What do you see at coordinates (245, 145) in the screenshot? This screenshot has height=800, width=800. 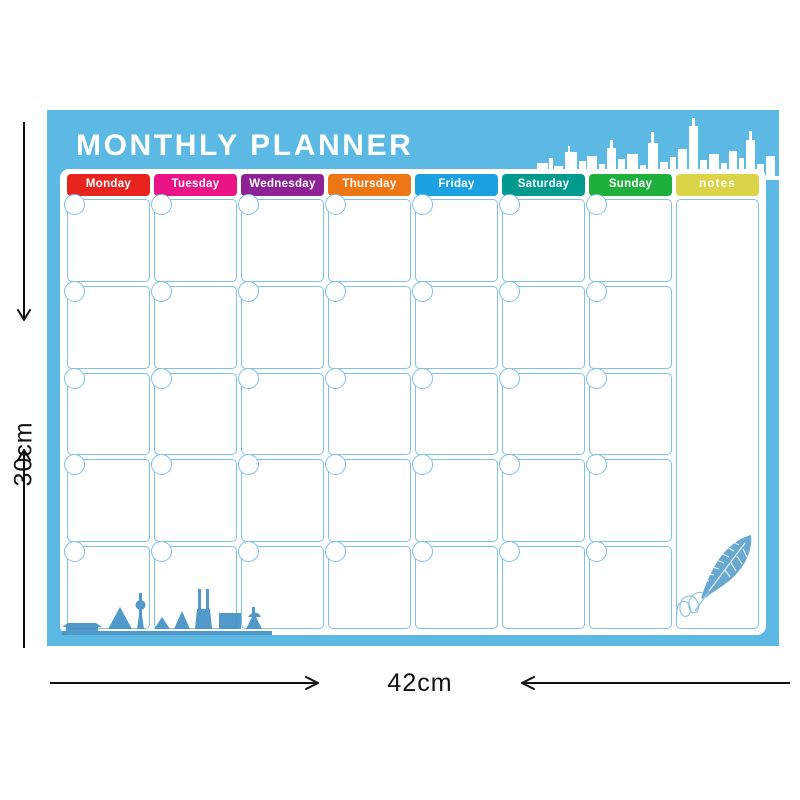 I see `page-title: MONTHLY PLANNER` at bounding box center [245, 145].